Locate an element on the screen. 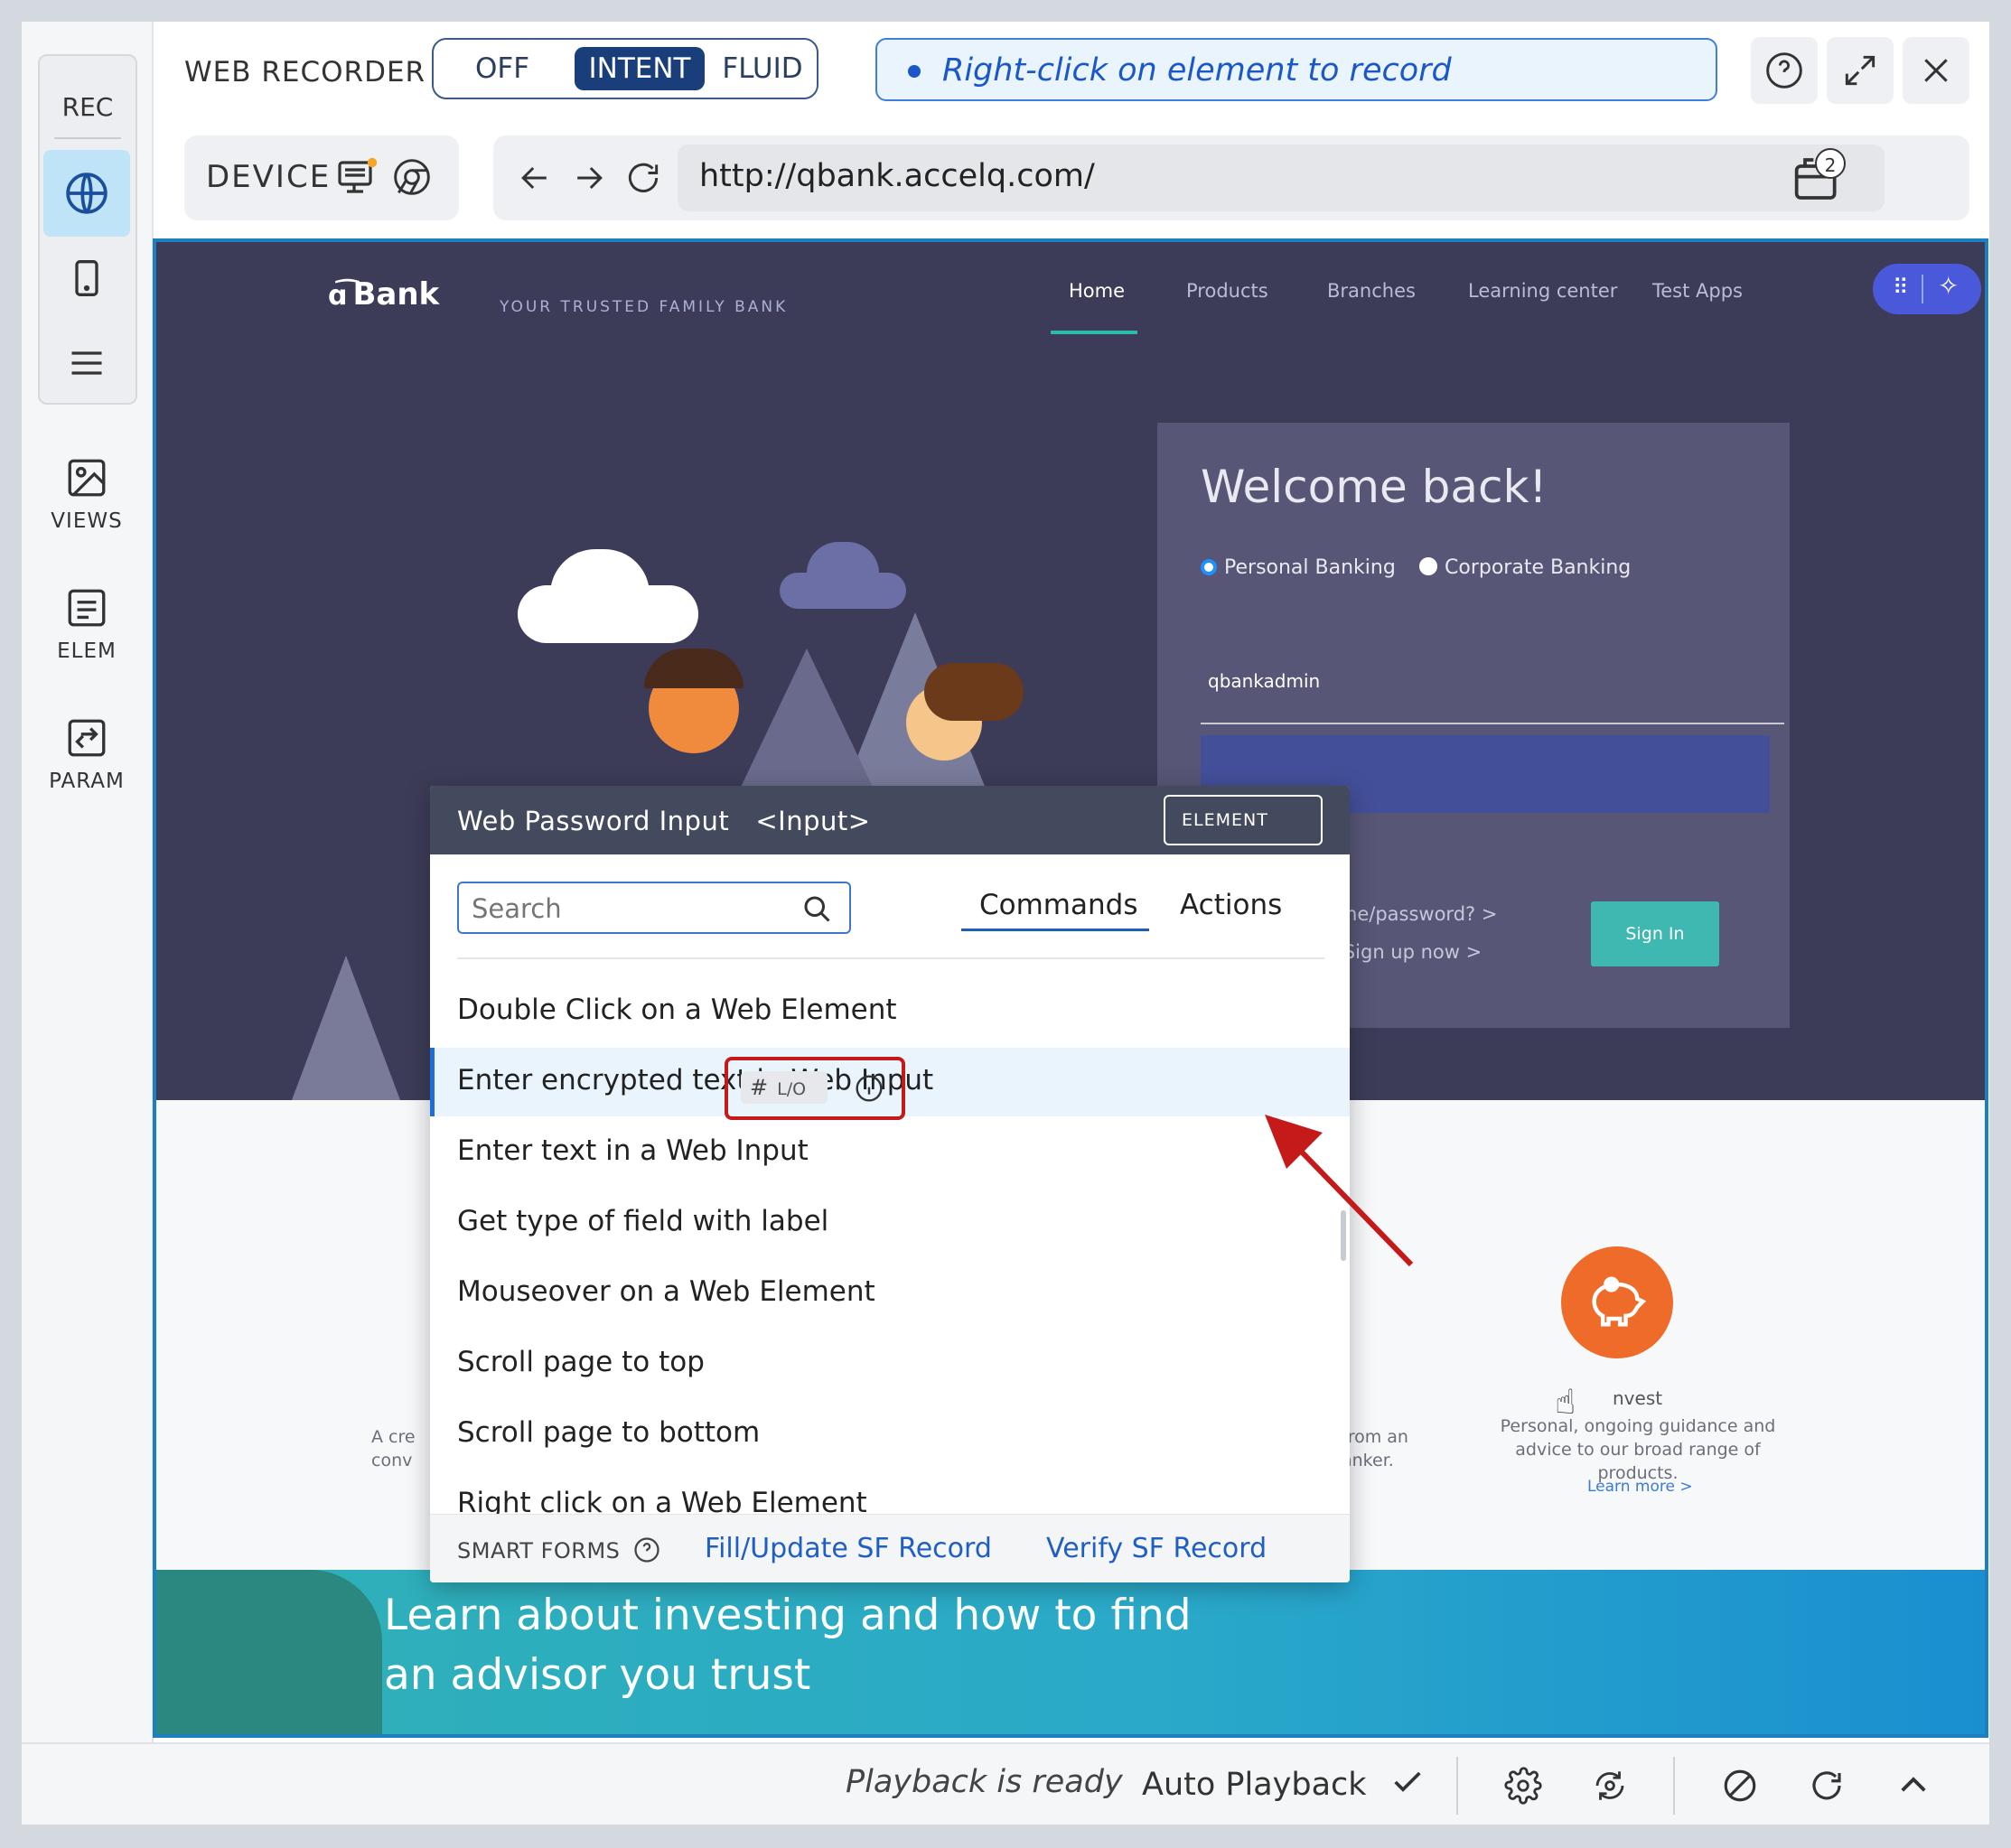 This screenshot has height=1848, width=2011. disable-icon is located at coordinates (1740, 1785).